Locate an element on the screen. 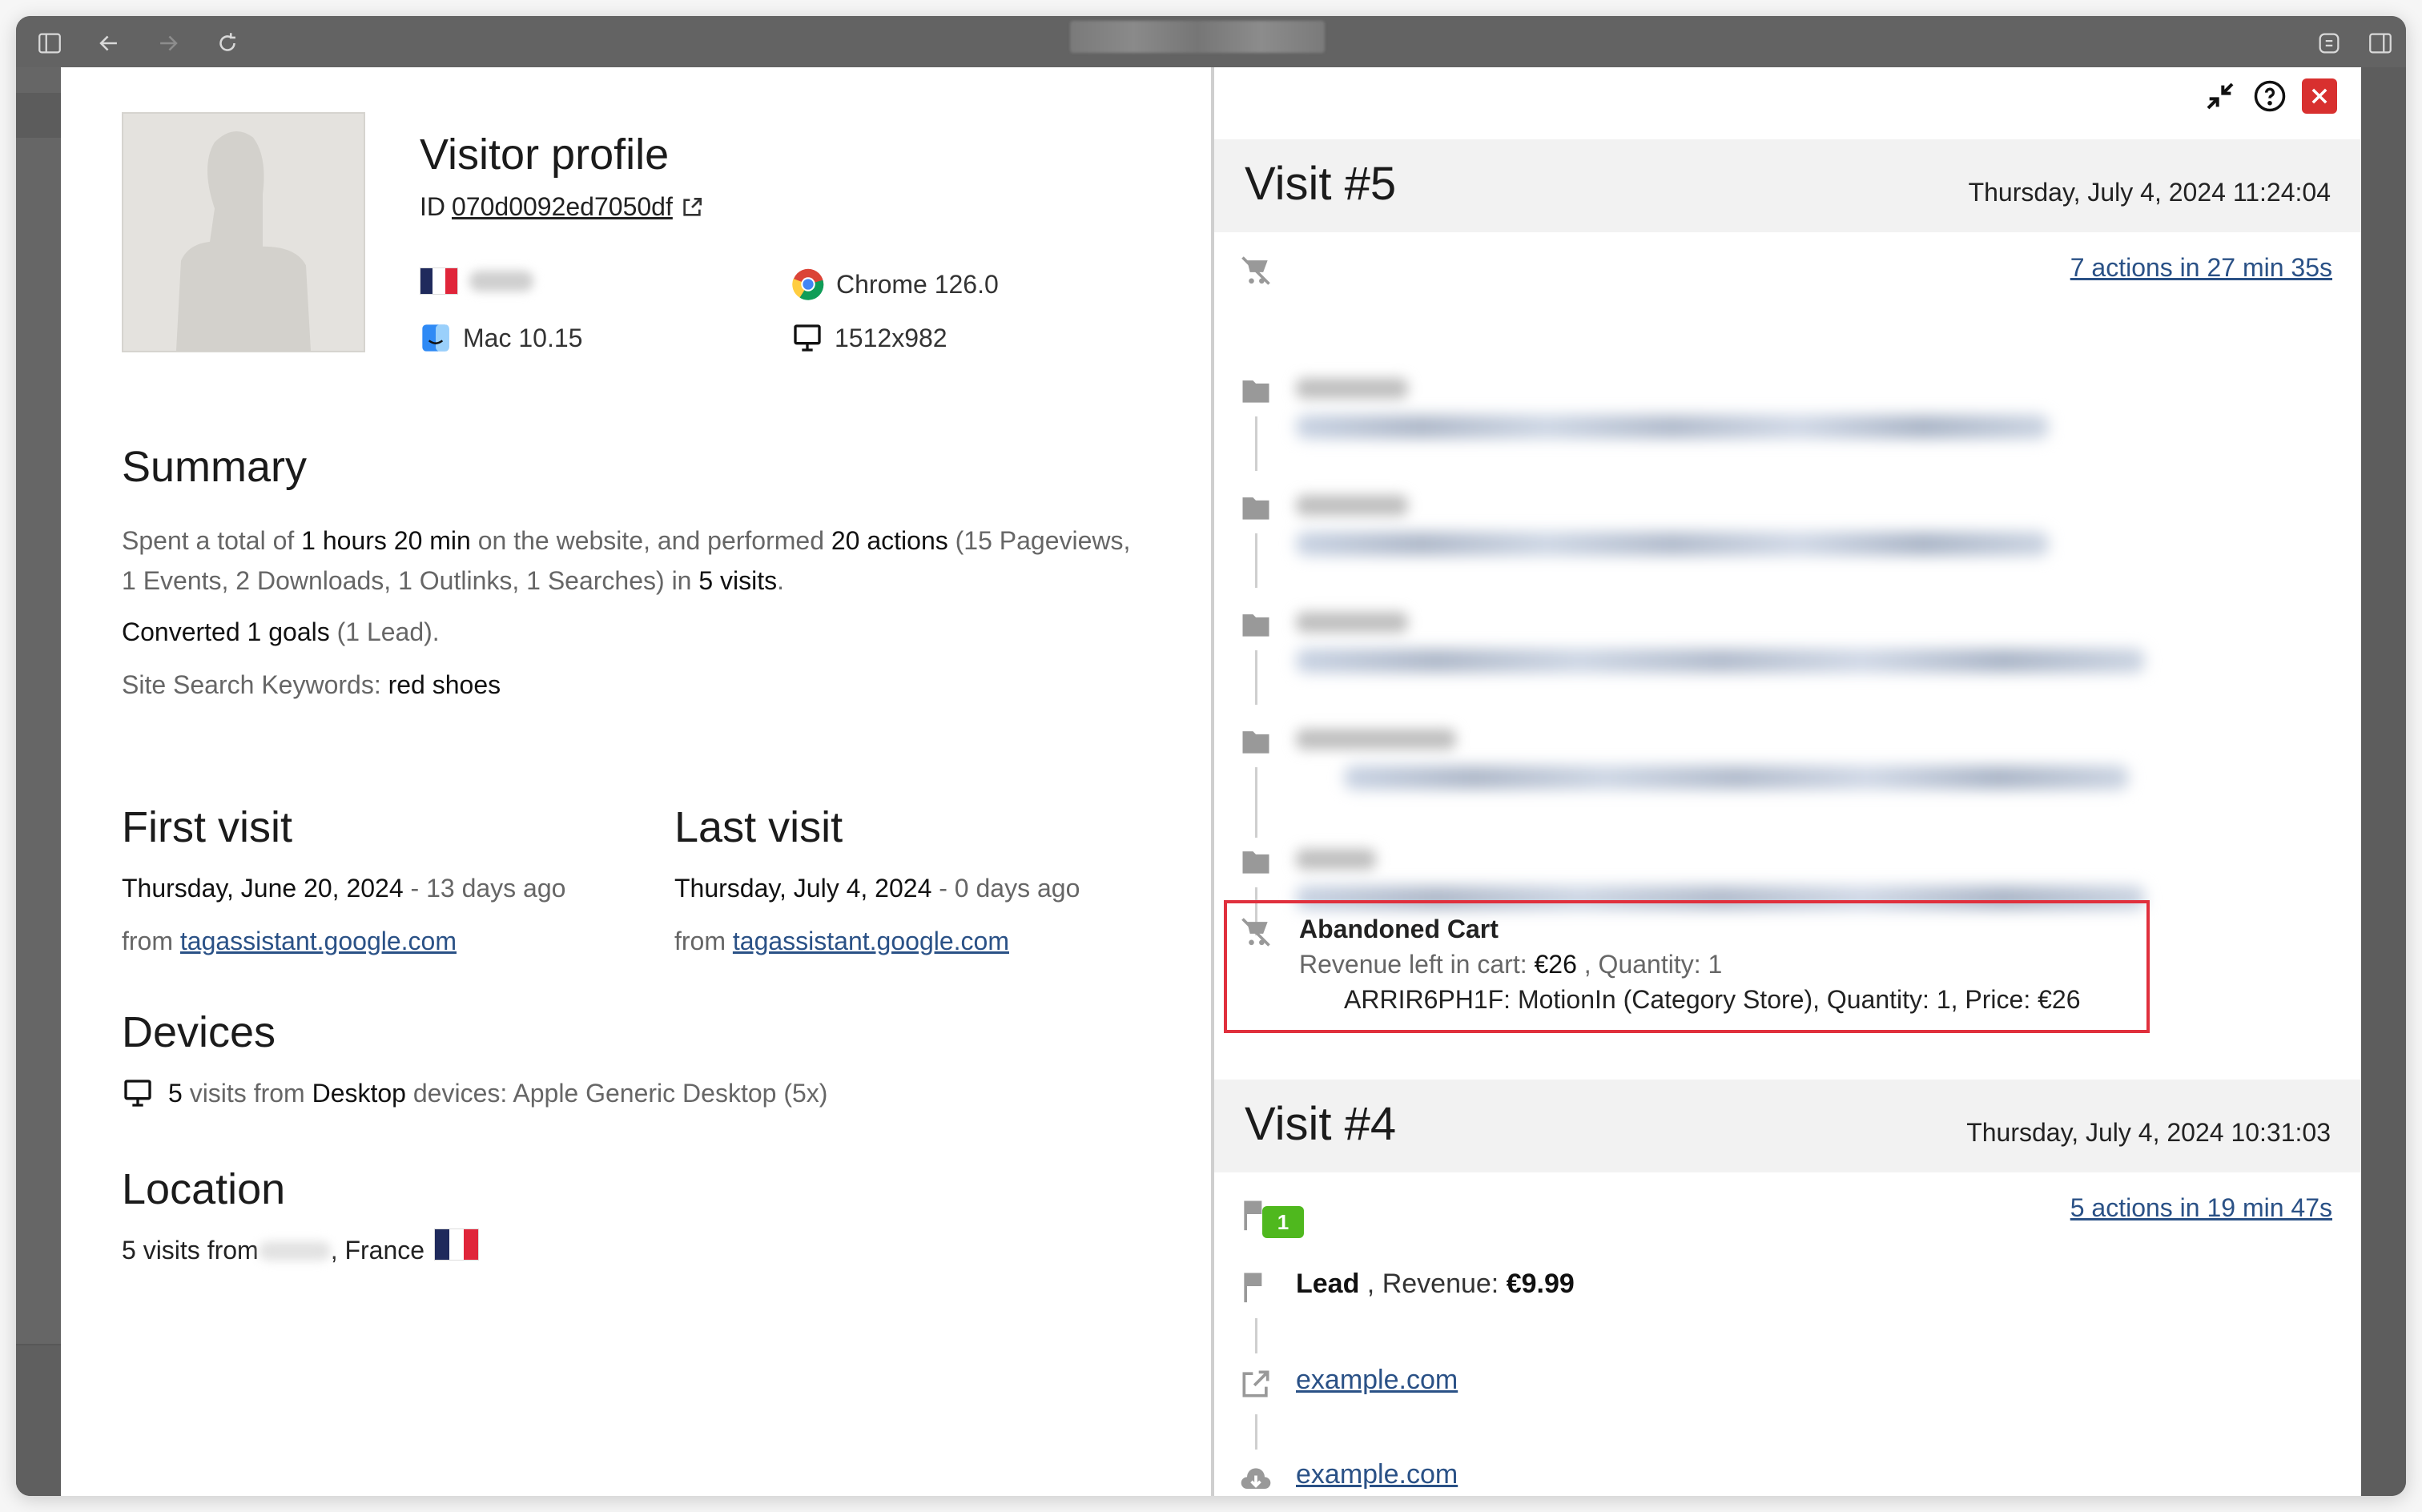  goal-name: Lead is located at coordinates (1328, 1284).